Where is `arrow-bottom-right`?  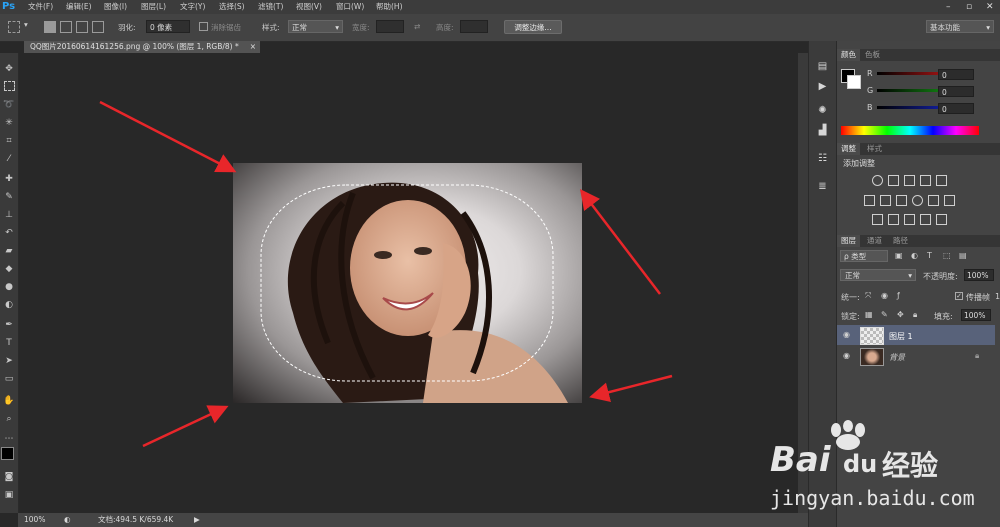 arrow-bottom-right is located at coordinates (631, 388).